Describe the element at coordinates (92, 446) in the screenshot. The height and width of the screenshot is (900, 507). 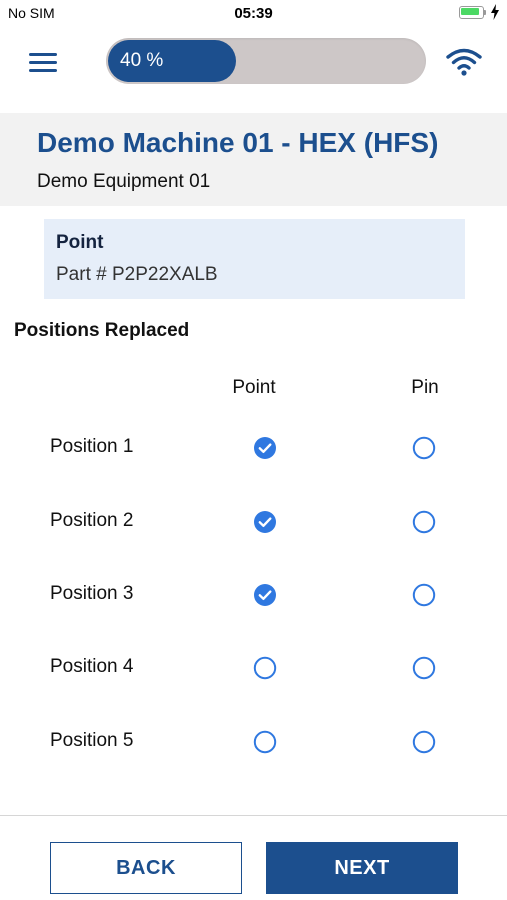
I see `position-label: Position 1` at that location.